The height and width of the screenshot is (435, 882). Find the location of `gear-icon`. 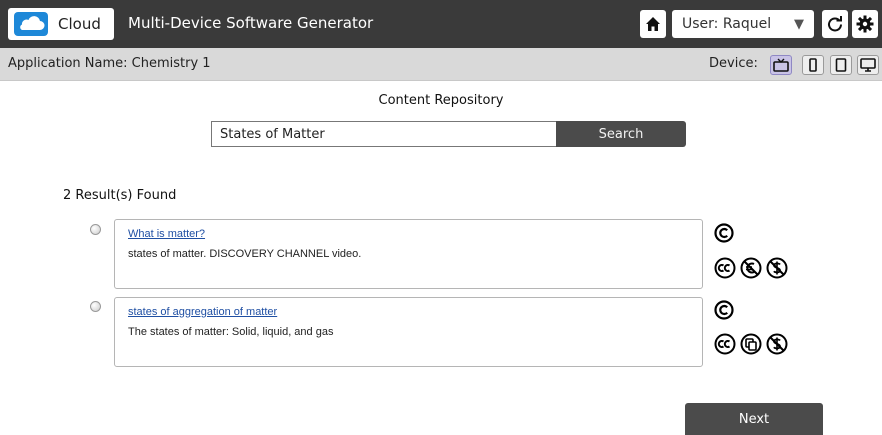

gear-icon is located at coordinates (865, 24).